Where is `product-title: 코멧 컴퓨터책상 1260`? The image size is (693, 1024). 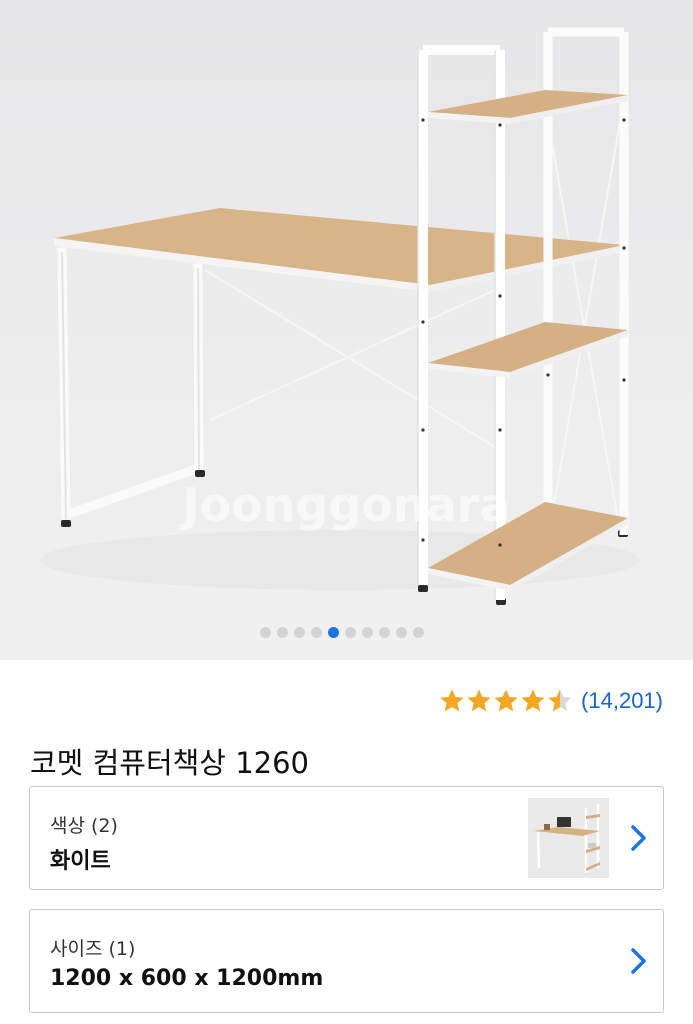
product-title: 코멧 컴퓨터책상 1260 is located at coordinates (169, 763).